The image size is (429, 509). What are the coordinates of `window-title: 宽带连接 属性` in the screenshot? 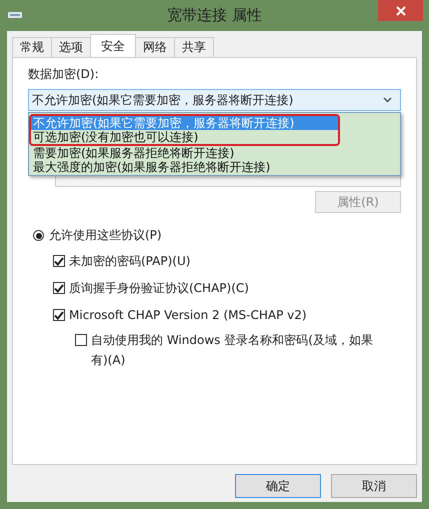 It's located at (214, 15).